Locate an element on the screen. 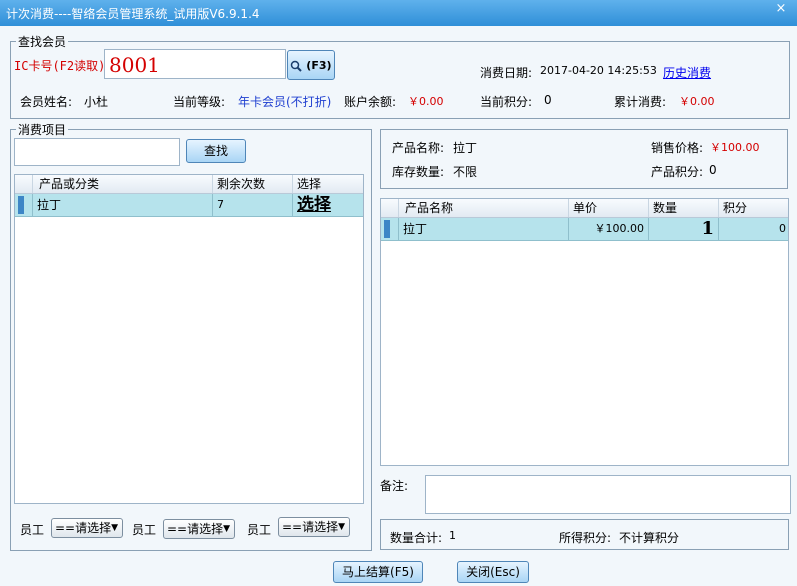  remark-label: 备注: is located at coordinates (394, 486).